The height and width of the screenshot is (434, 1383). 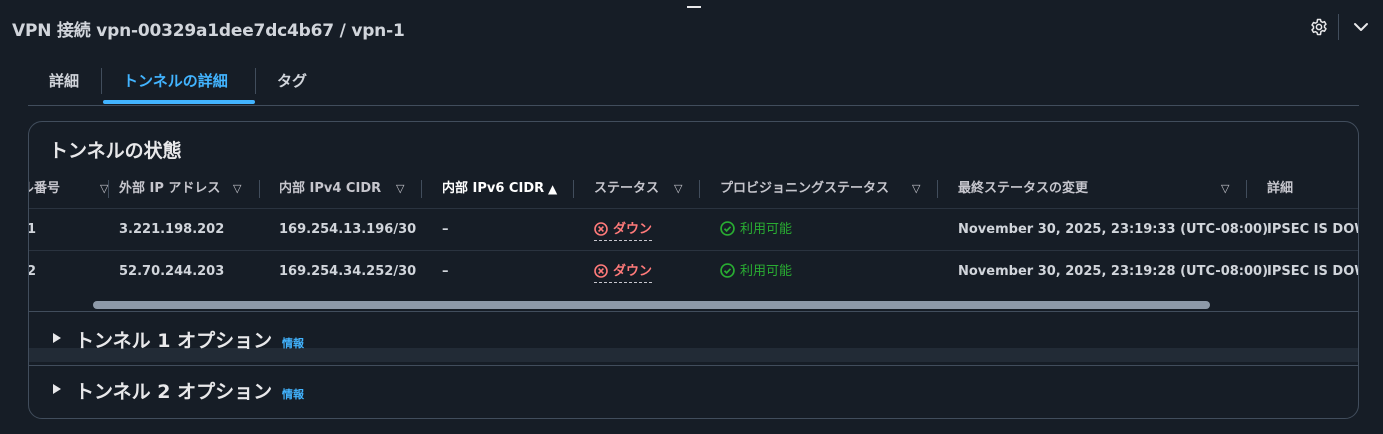 What do you see at coordinates (552, 189) in the screenshot?
I see `sort-ascending-icon: ▲` at bounding box center [552, 189].